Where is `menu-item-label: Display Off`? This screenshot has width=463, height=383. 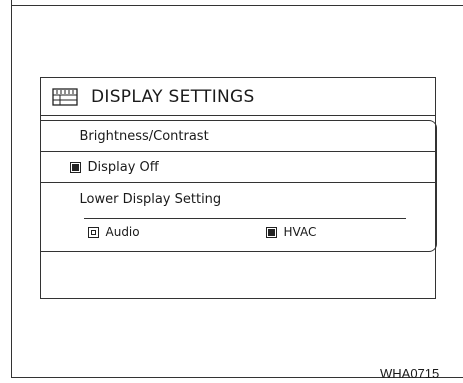 menu-item-label: Display Off is located at coordinates (123, 167).